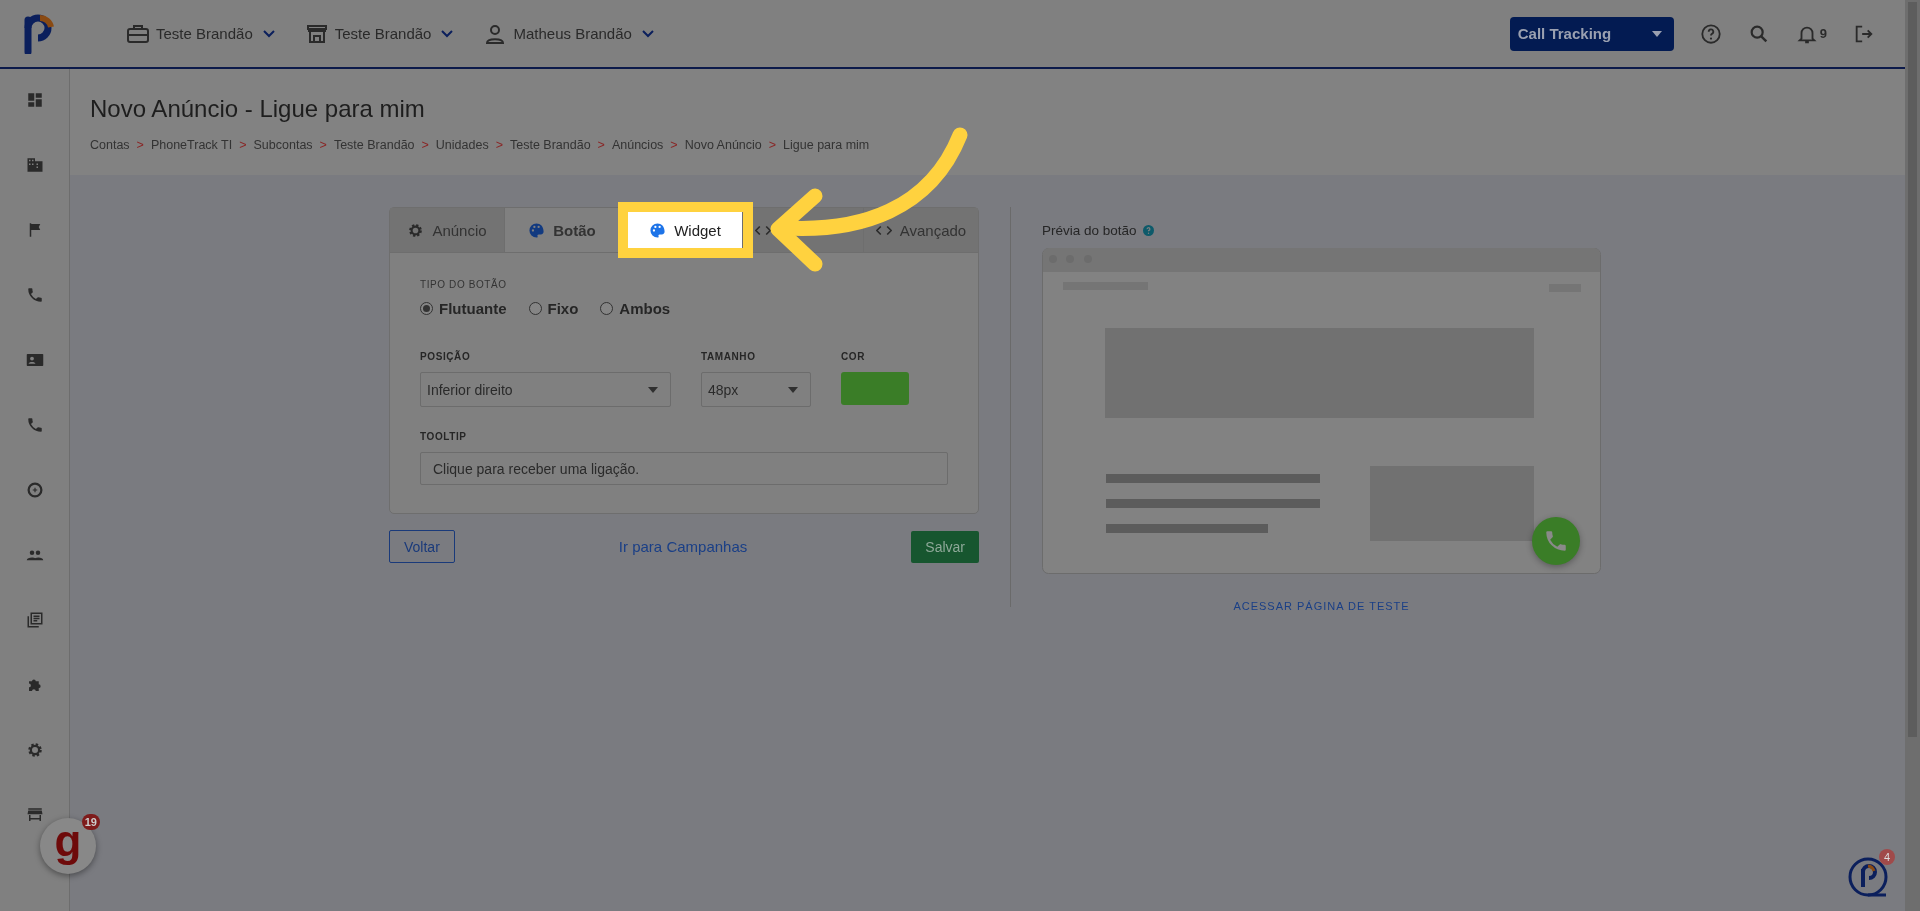 This screenshot has height=911, width=1920. I want to click on notifications-button: 9, so click(1811, 33).